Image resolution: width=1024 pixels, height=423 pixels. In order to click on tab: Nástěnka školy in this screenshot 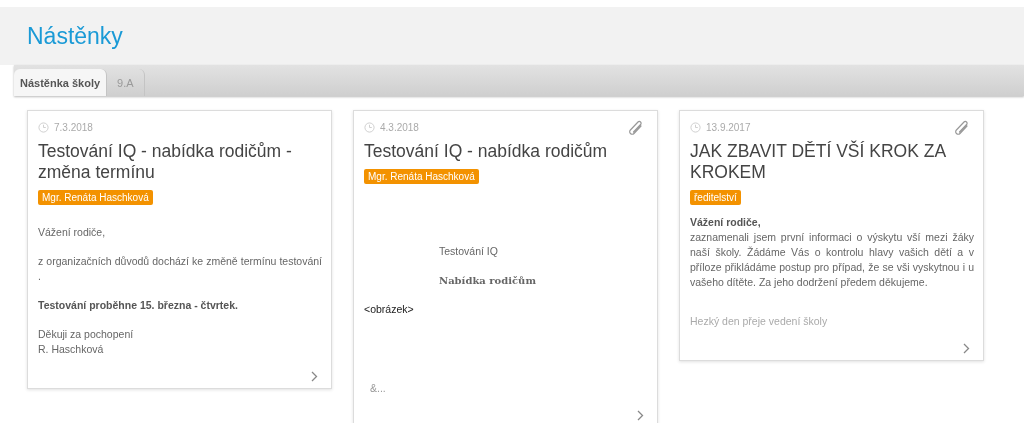, I will do `click(61, 82)`.